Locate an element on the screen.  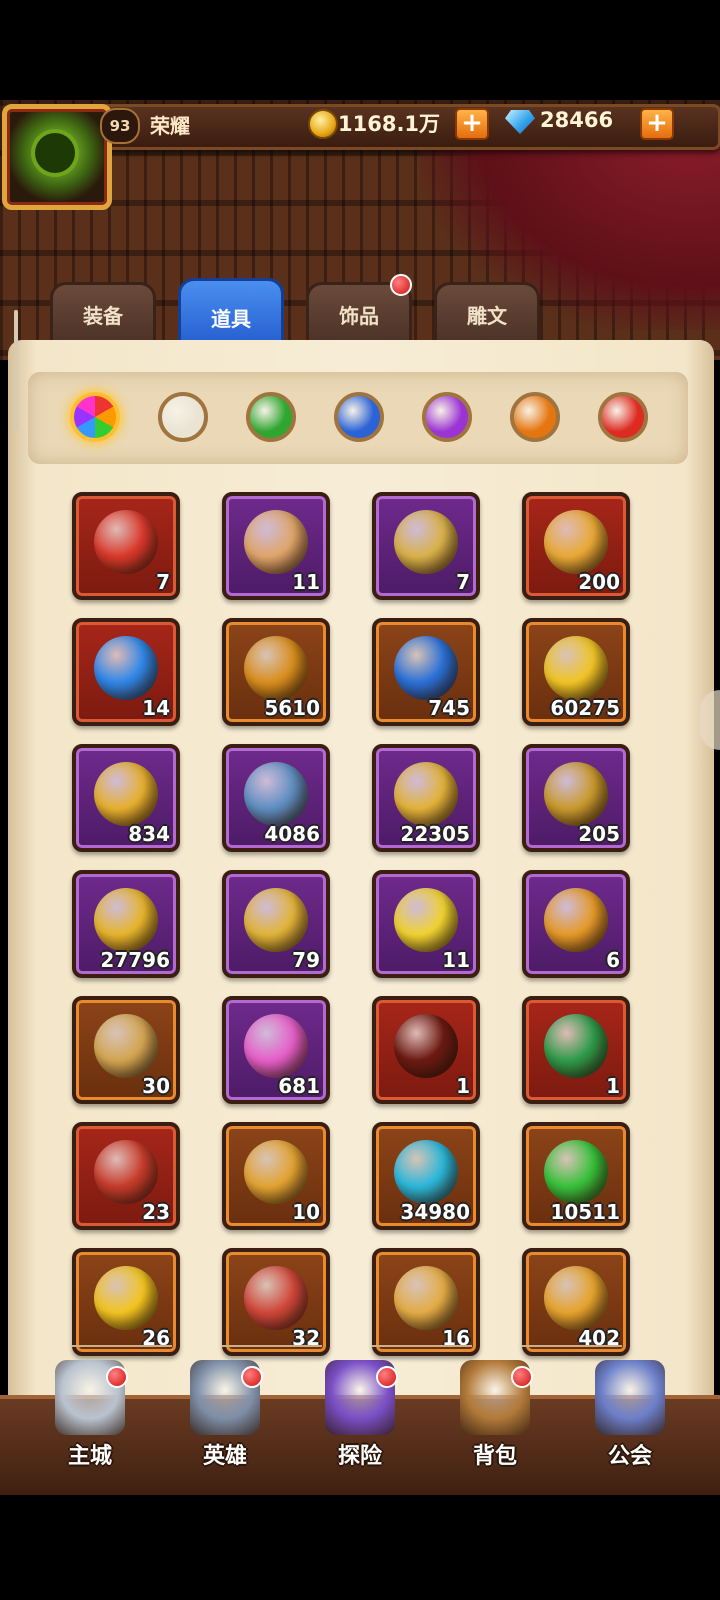
item-slot-monkey-coin: 60275 is located at coordinates (576, 672).